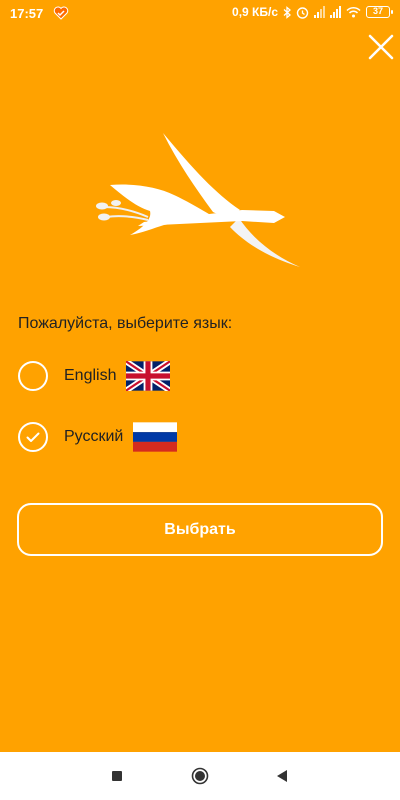 This screenshot has height=800, width=400. I want to click on close-icon, so click(381, 47).